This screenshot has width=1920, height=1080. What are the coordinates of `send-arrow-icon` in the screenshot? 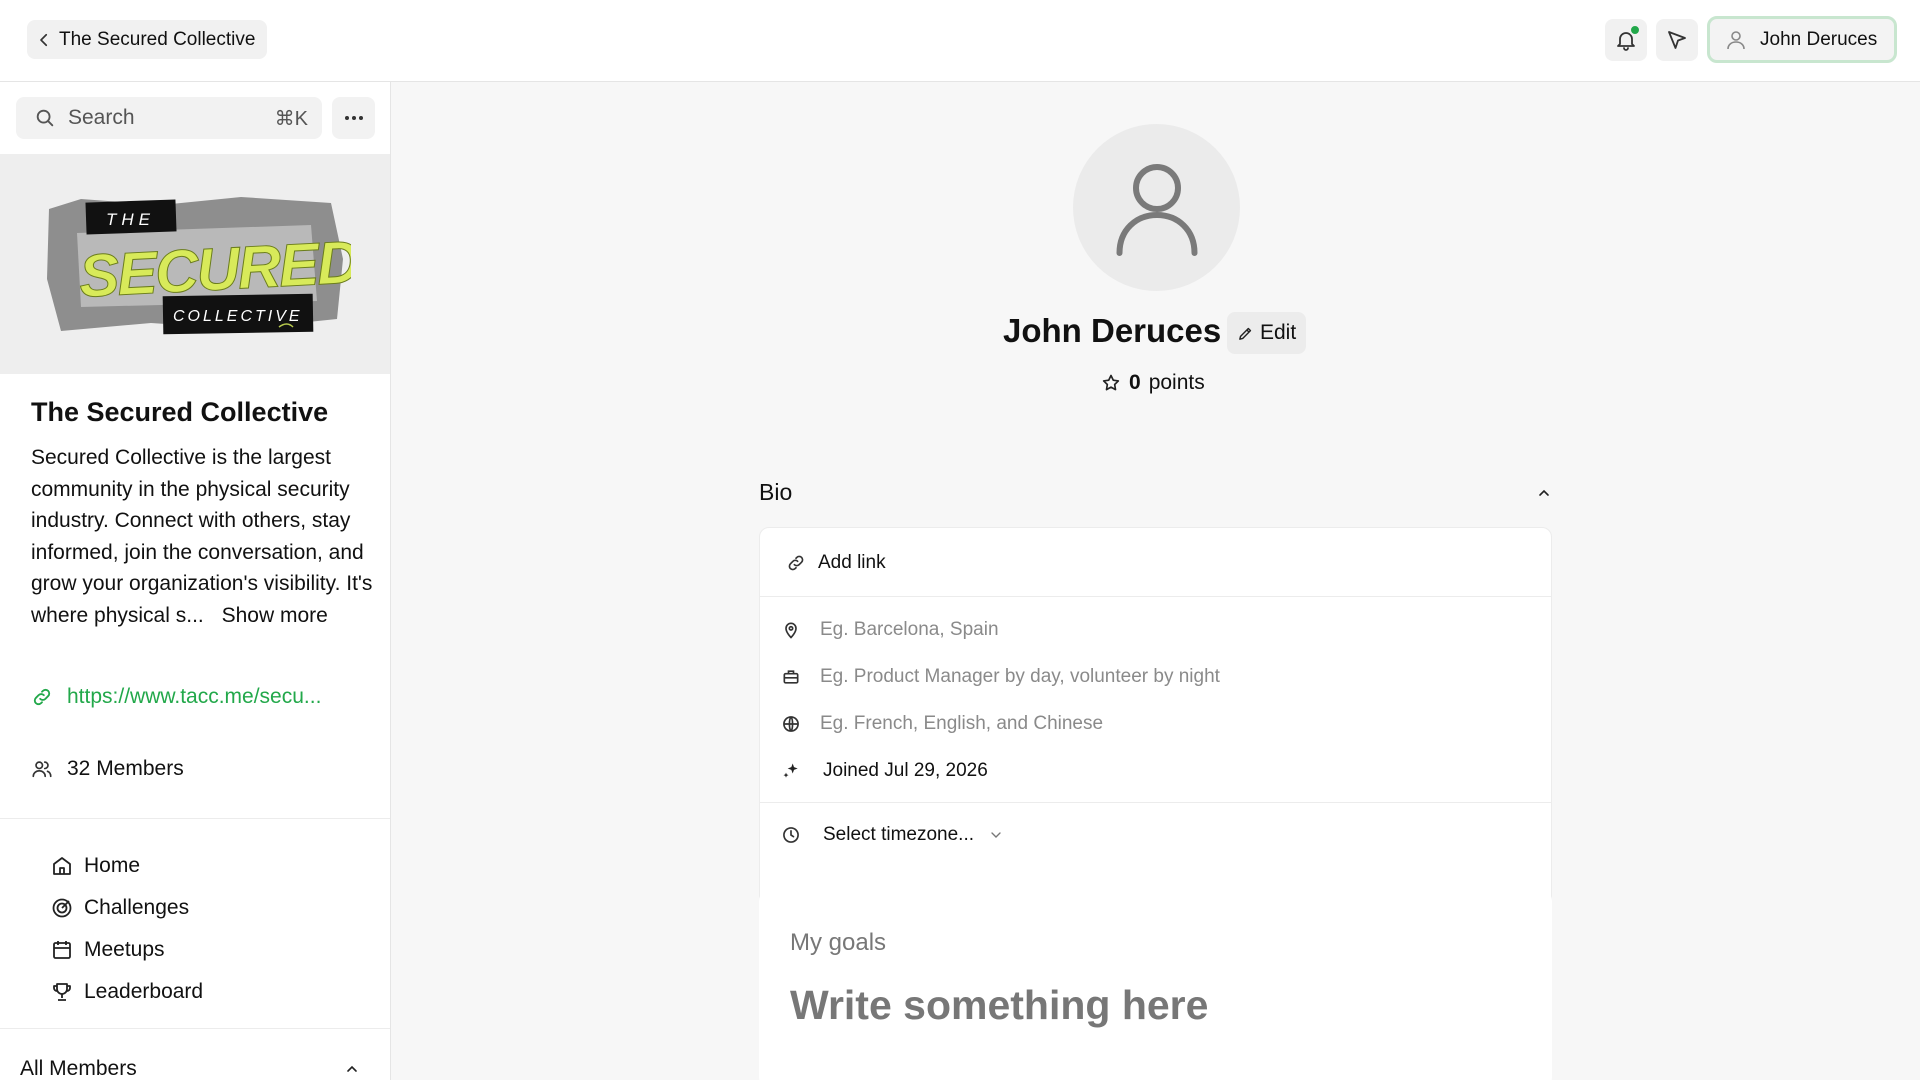 It's located at (1677, 40).